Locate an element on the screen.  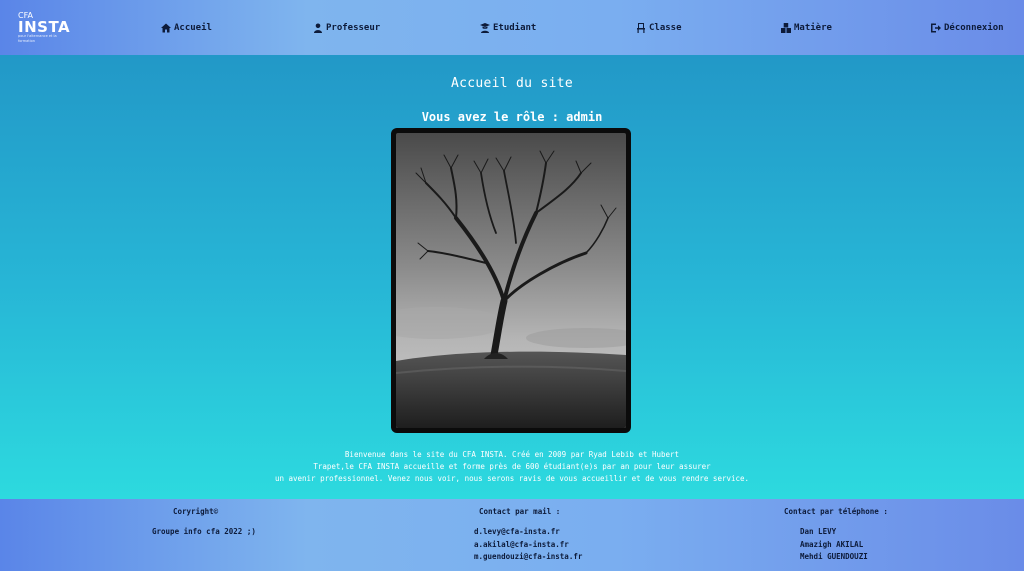
nav-matiere-label: Matière is located at coordinates (813, 27).